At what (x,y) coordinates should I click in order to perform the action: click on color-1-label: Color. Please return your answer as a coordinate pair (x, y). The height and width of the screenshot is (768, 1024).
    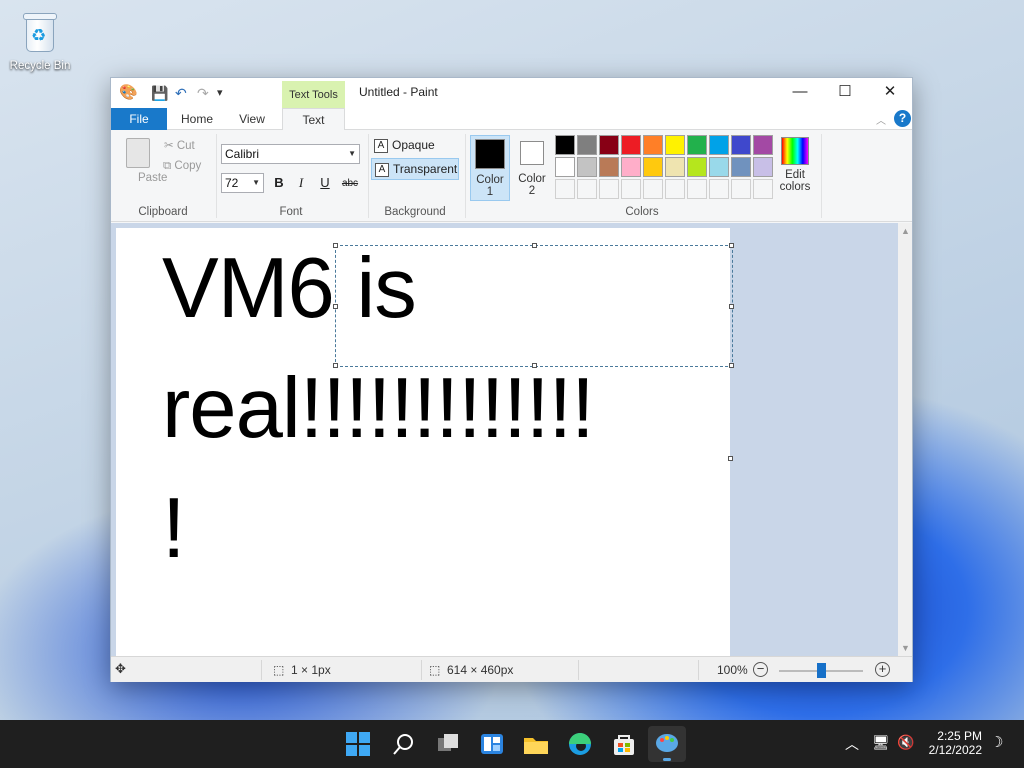
    Looking at the image, I should click on (490, 180).